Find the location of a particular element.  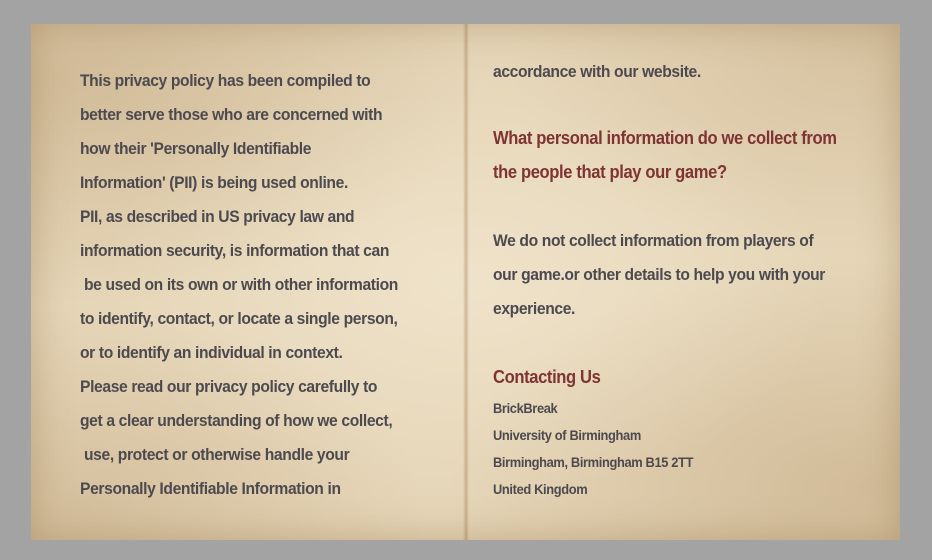

intro-line: how their 'Personally Identifiable is located at coordinates (196, 148).